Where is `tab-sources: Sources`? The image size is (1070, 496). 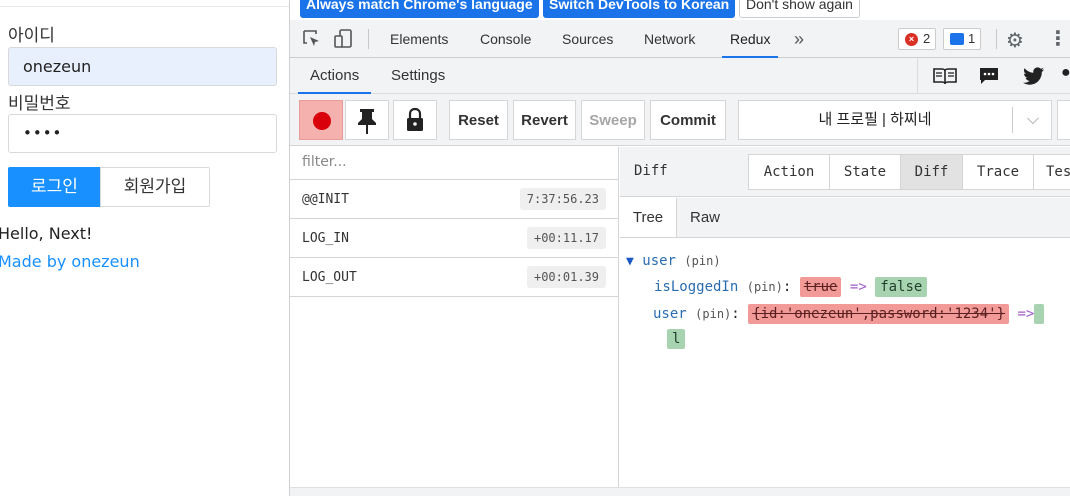 tab-sources: Sources is located at coordinates (587, 39).